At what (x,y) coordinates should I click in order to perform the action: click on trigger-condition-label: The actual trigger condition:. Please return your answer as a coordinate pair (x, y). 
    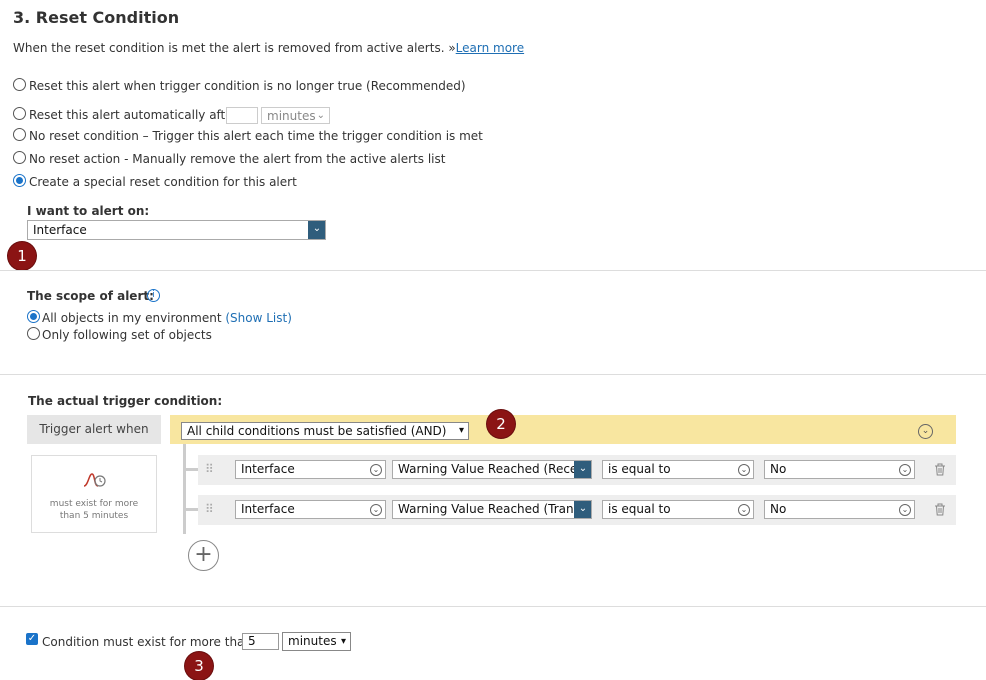
    Looking at the image, I should click on (125, 401).